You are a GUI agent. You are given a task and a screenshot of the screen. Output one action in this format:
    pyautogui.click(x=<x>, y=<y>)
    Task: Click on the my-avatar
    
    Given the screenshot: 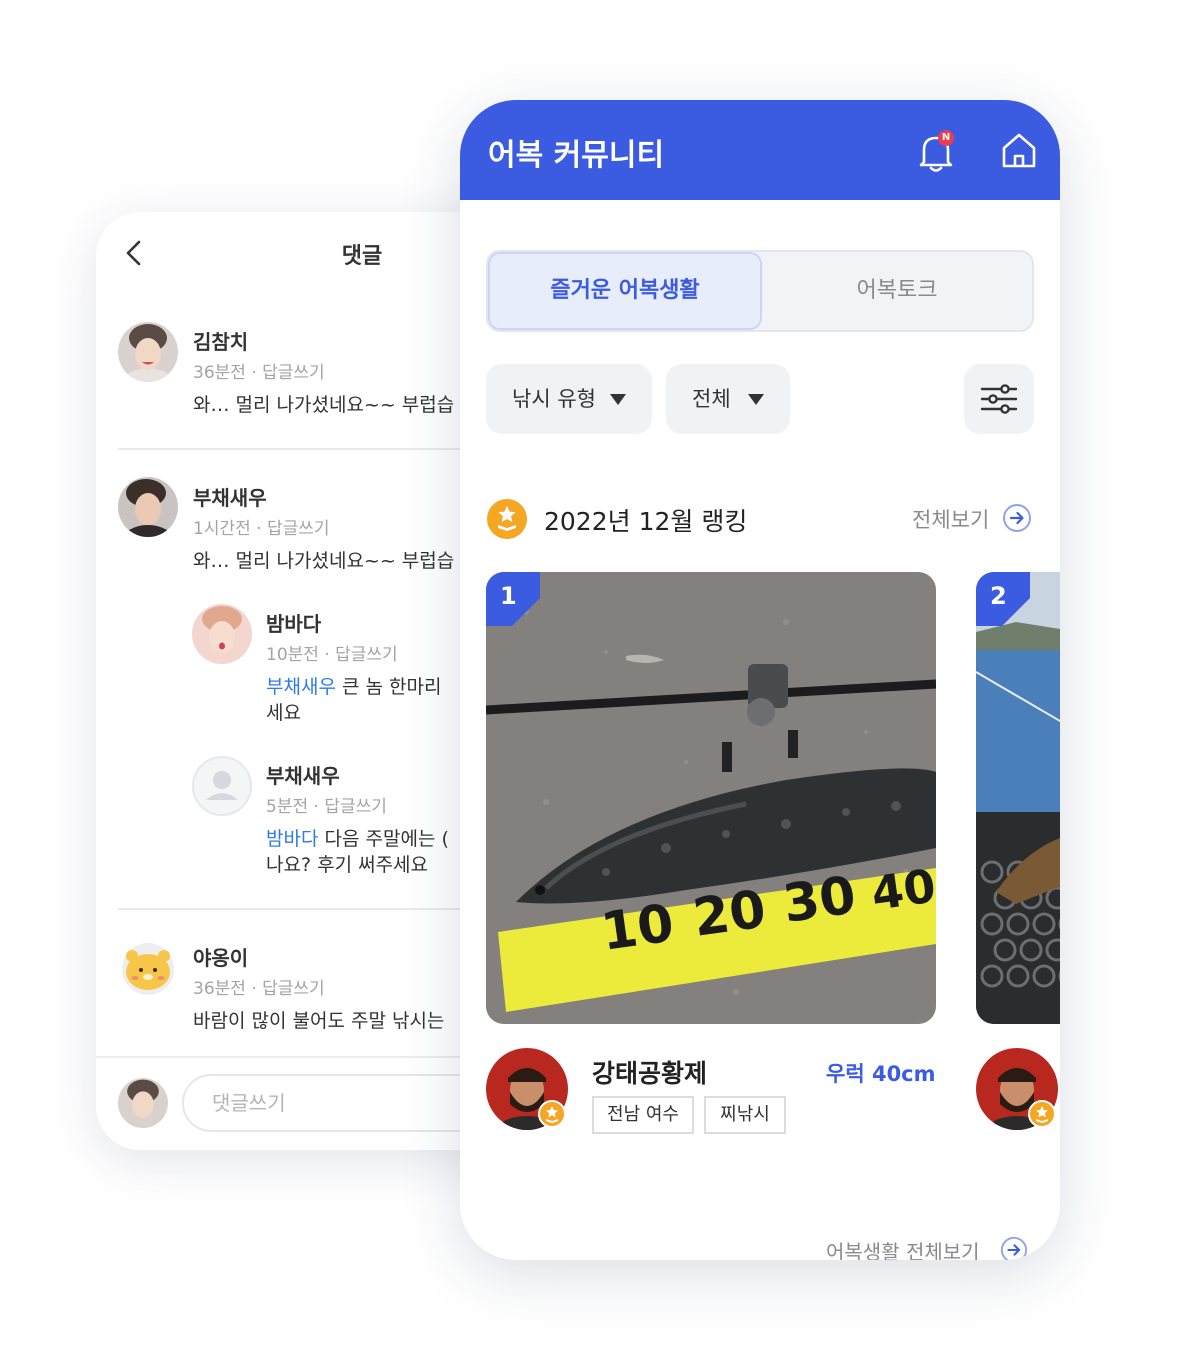 What is the action you would take?
    pyautogui.click(x=143, y=1103)
    